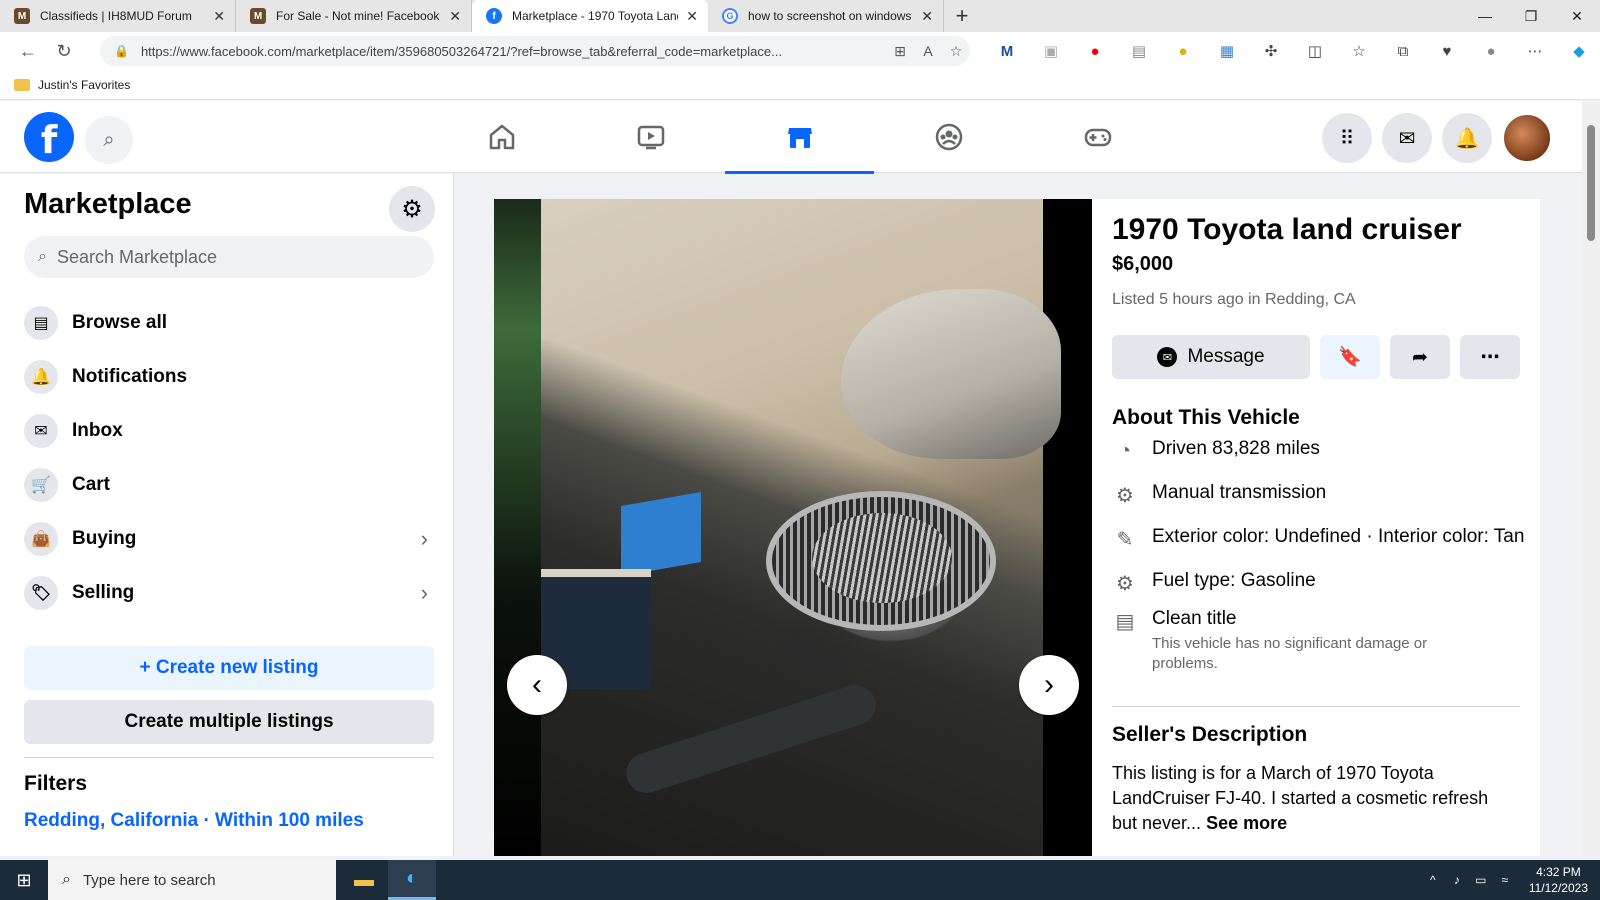 The width and height of the screenshot is (1600, 900). Describe the element at coordinates (1183, 51) in the screenshot. I see `extension-yellow-icon: ●` at that location.